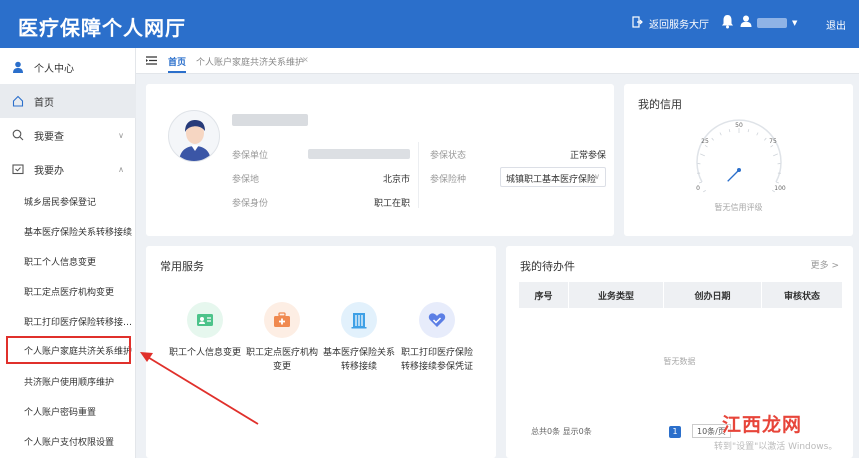 This screenshot has height=458, width=859. What do you see at coordinates (733, 175) in the screenshot?
I see `gauge-needle` at bounding box center [733, 175].